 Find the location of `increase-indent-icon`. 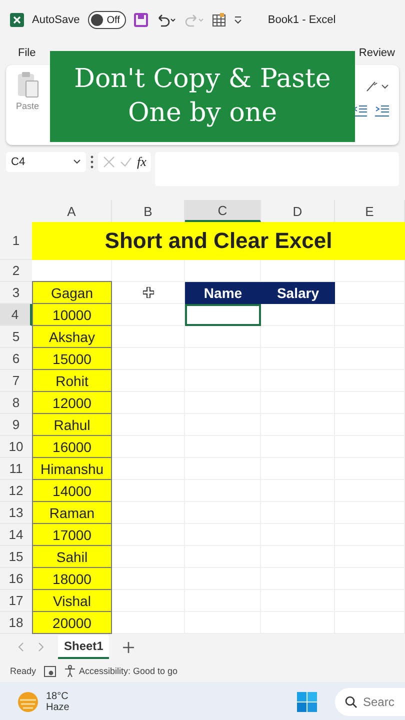

increase-indent-icon is located at coordinates (382, 111).